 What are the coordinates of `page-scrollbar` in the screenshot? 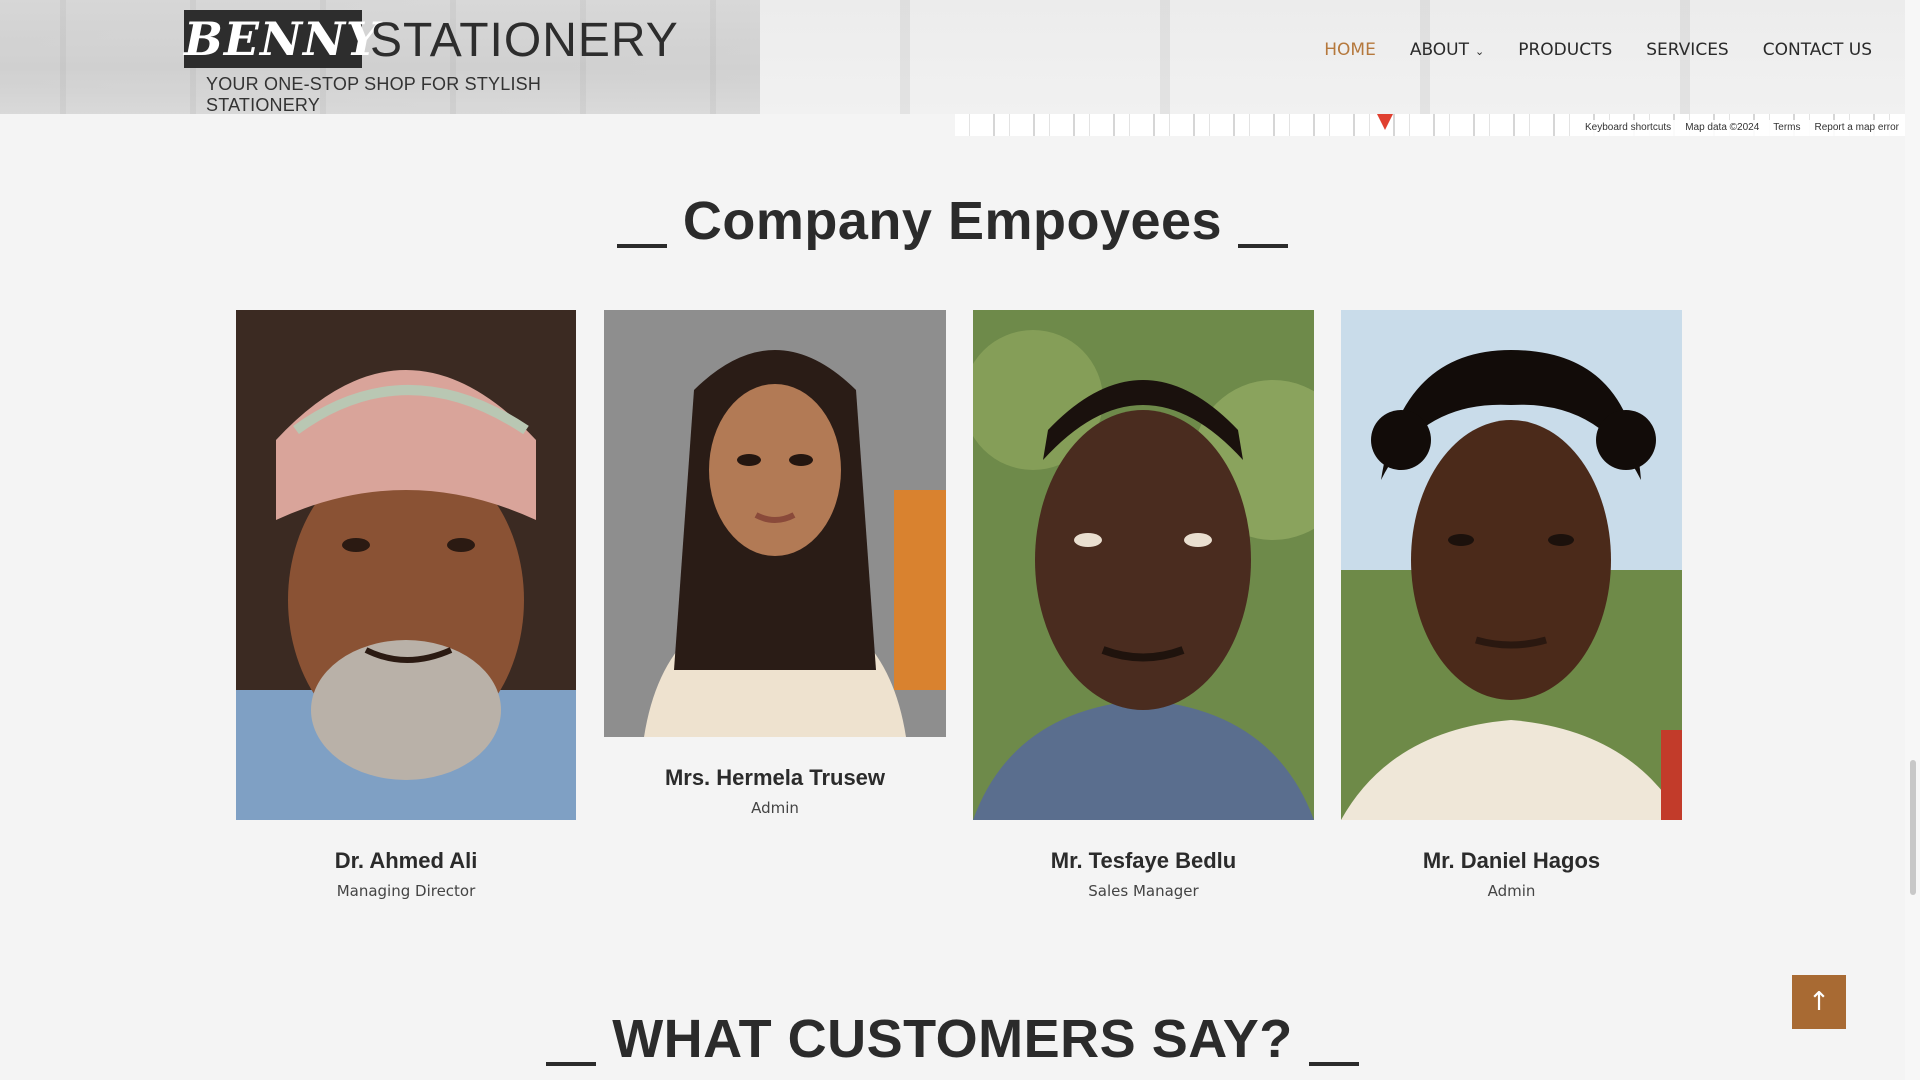 It's located at (1912, 540).